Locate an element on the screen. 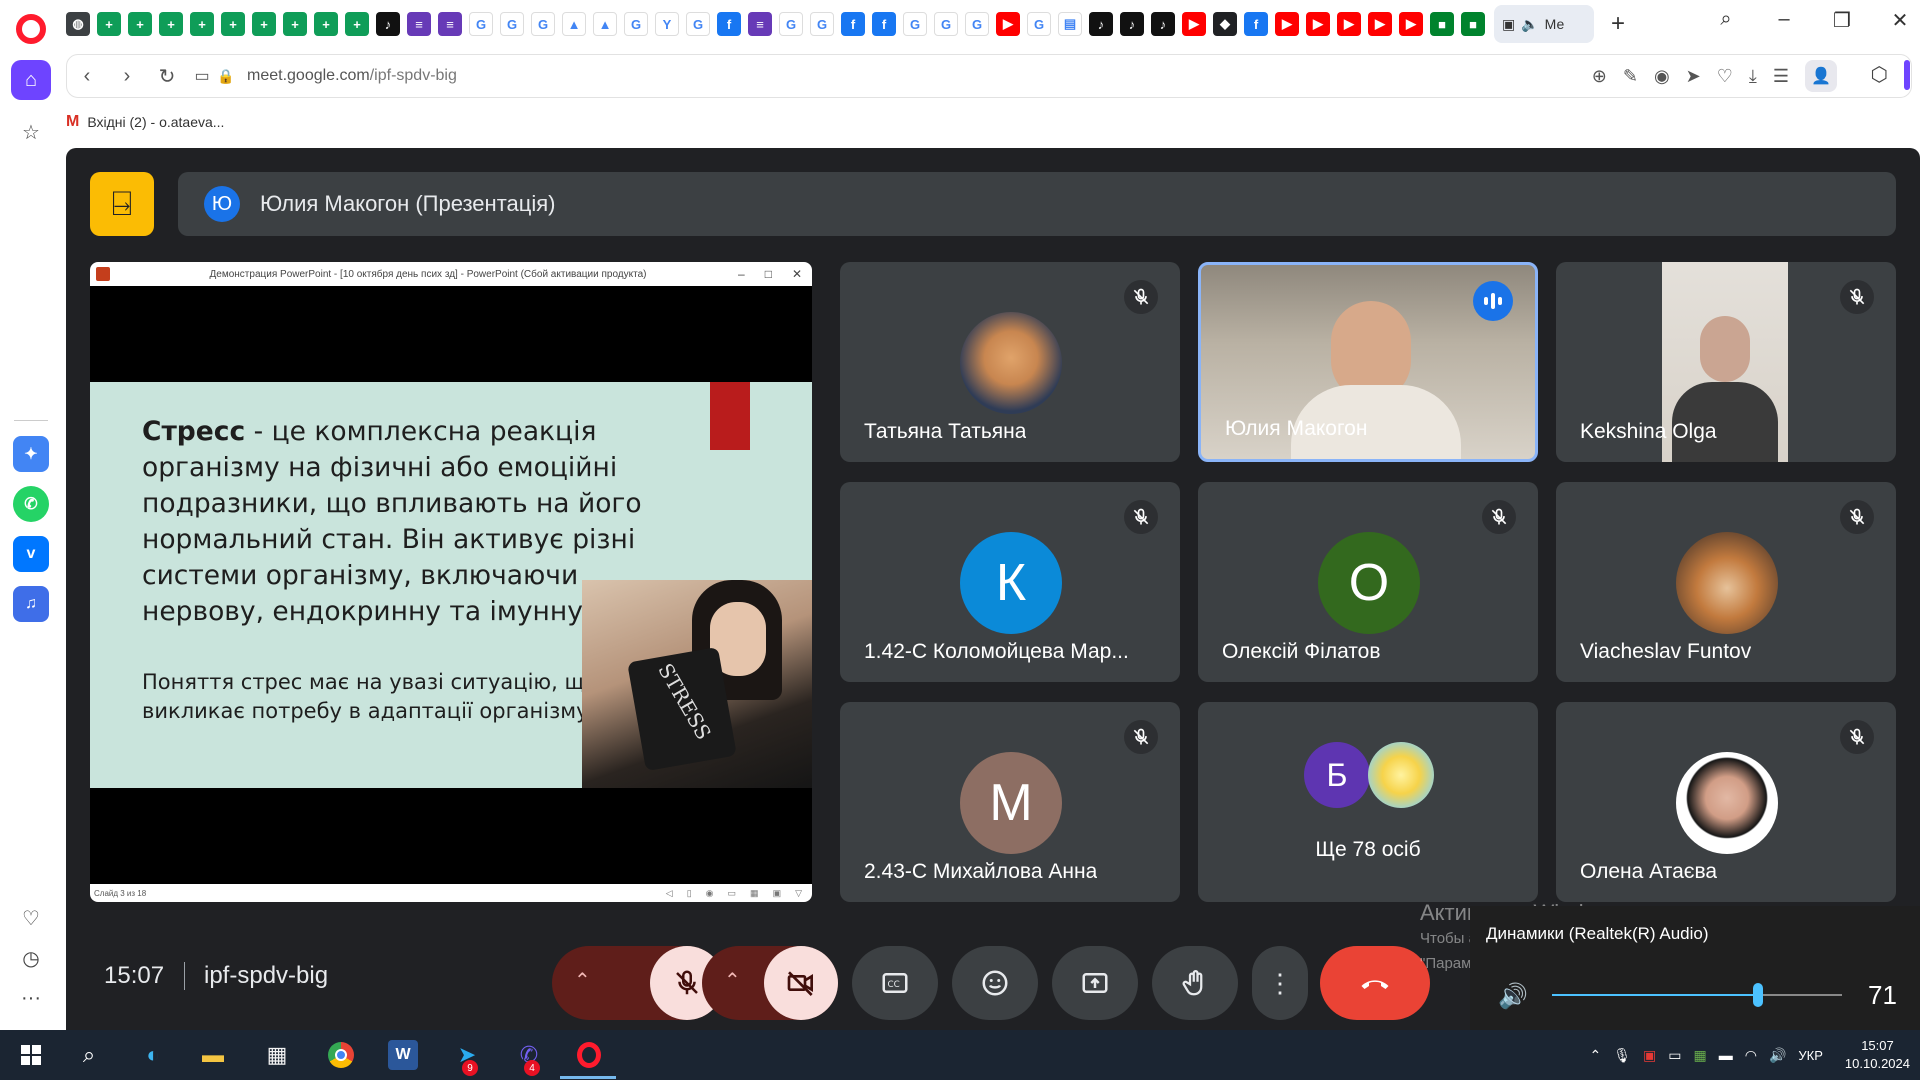 The image size is (1920, 1080). globe-icon: ◍ is located at coordinates (78, 24).